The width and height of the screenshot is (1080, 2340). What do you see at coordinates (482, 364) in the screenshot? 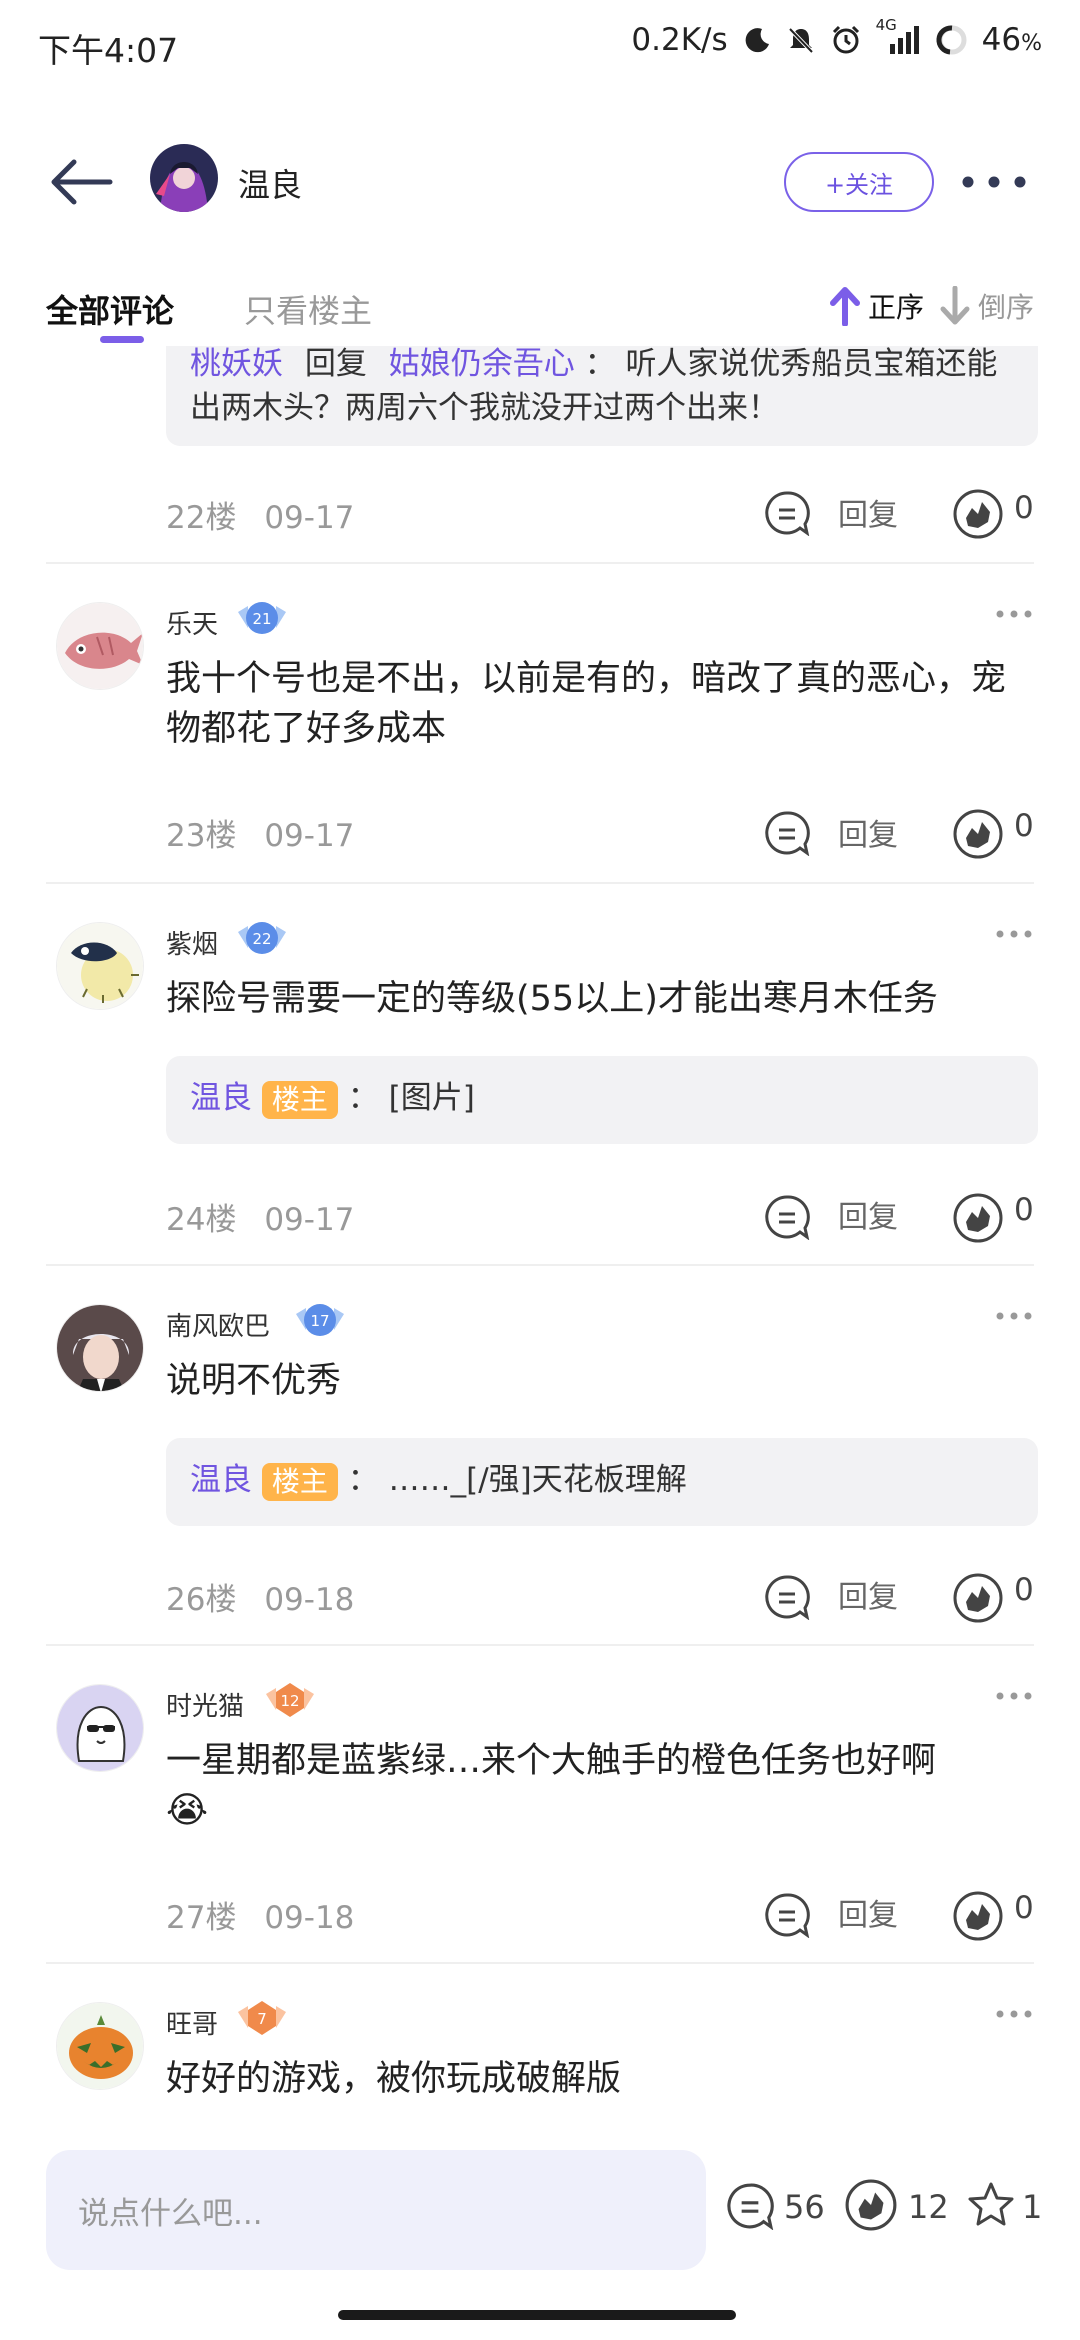
I see `quote-target-user: 姑娘仍余吾心` at bounding box center [482, 364].